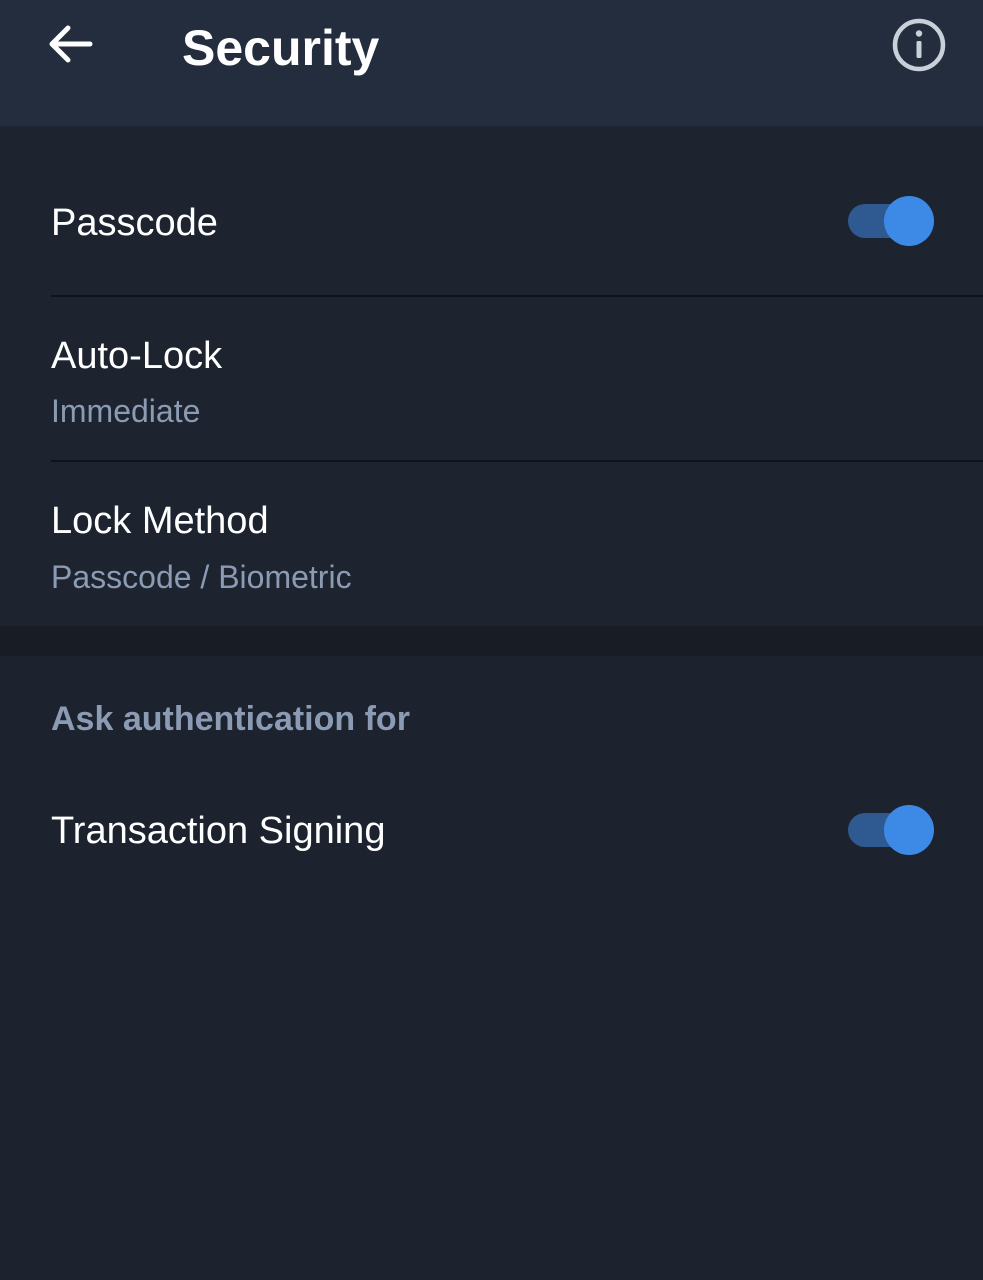  I want to click on auto-lock-value: Immediate, so click(126, 411).